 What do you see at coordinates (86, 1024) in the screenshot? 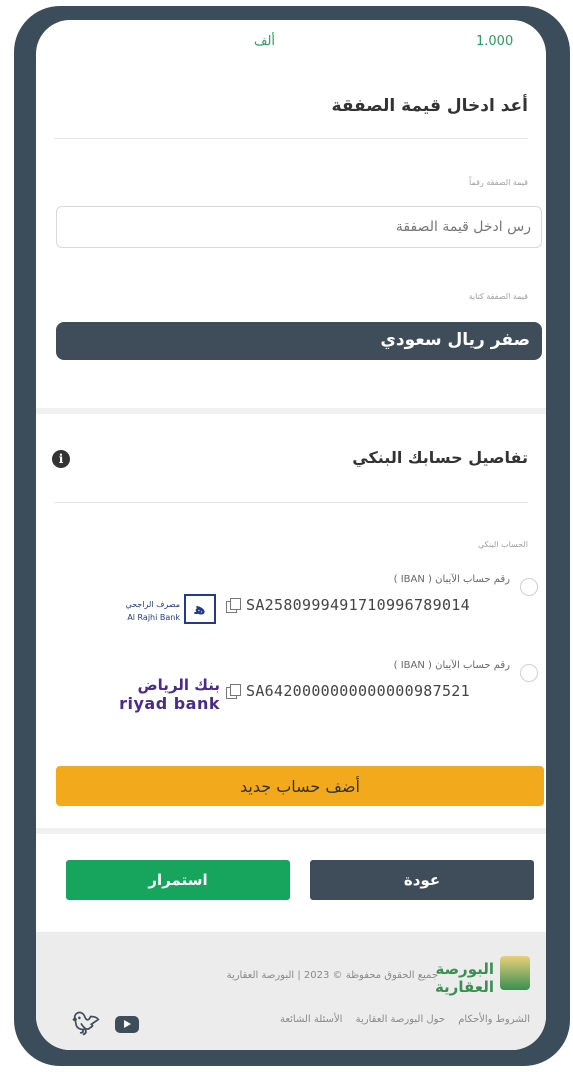
I see `twitter-icon: 🐦︎` at bounding box center [86, 1024].